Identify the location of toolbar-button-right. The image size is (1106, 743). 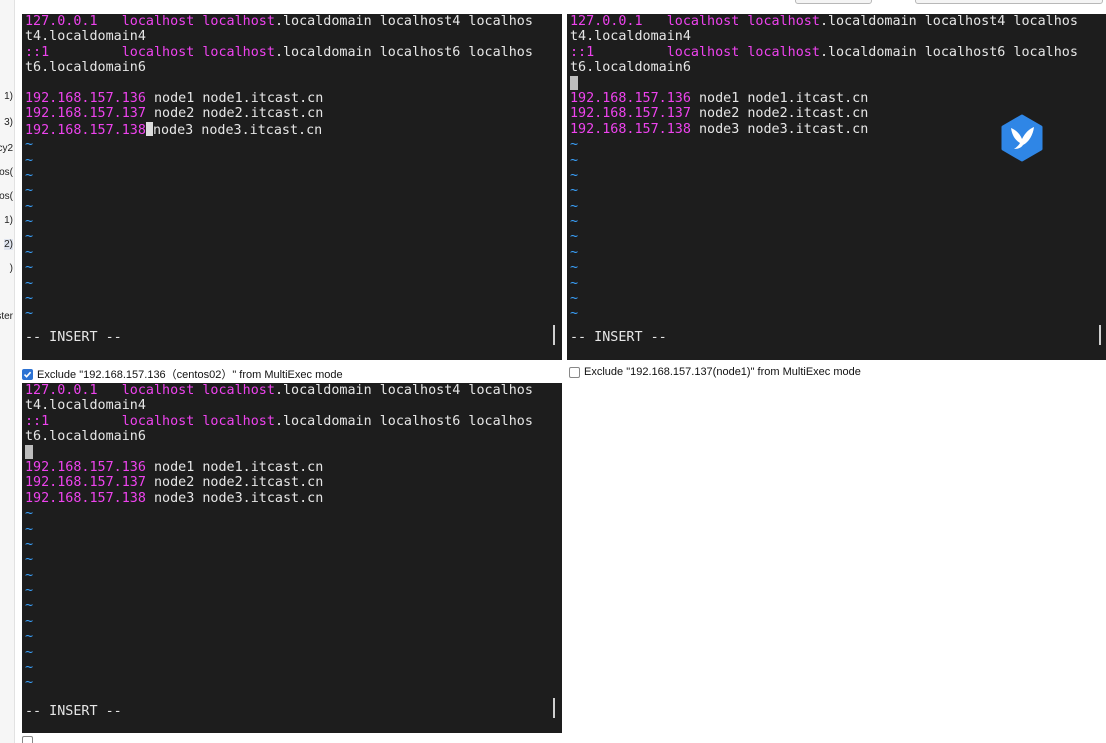
(1009, 2).